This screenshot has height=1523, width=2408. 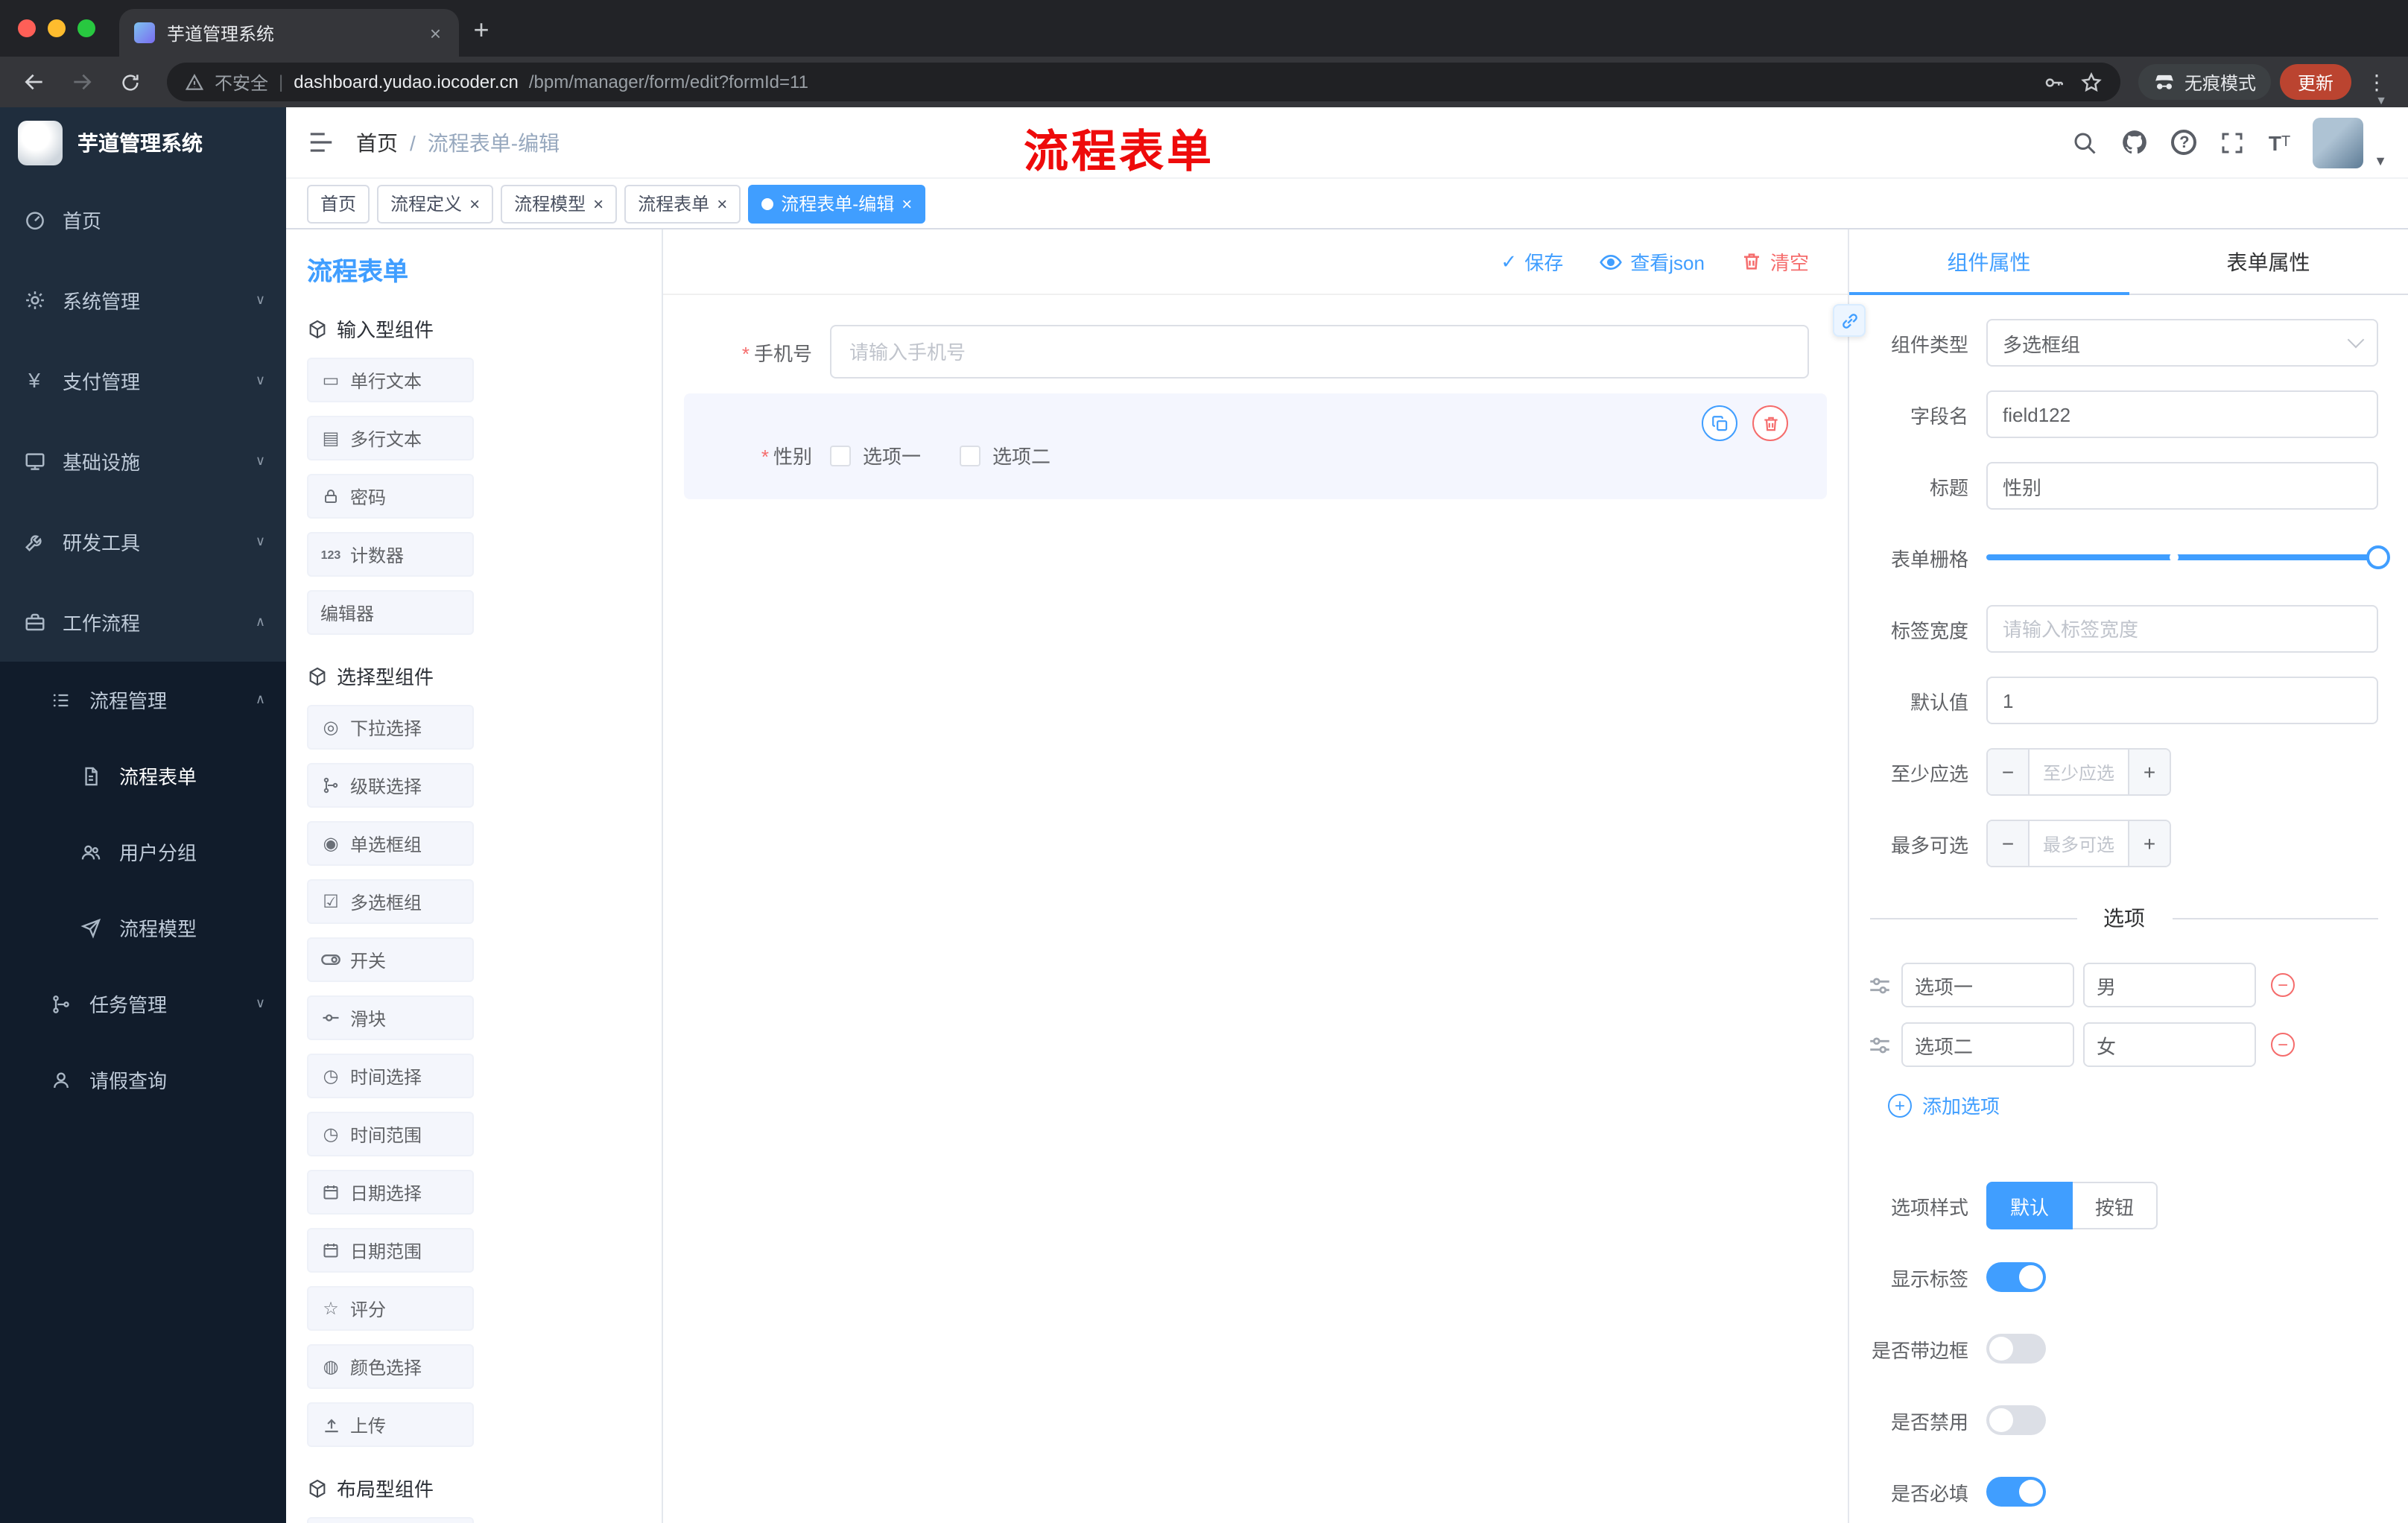 I want to click on required-toggle, so click(x=2016, y=1492).